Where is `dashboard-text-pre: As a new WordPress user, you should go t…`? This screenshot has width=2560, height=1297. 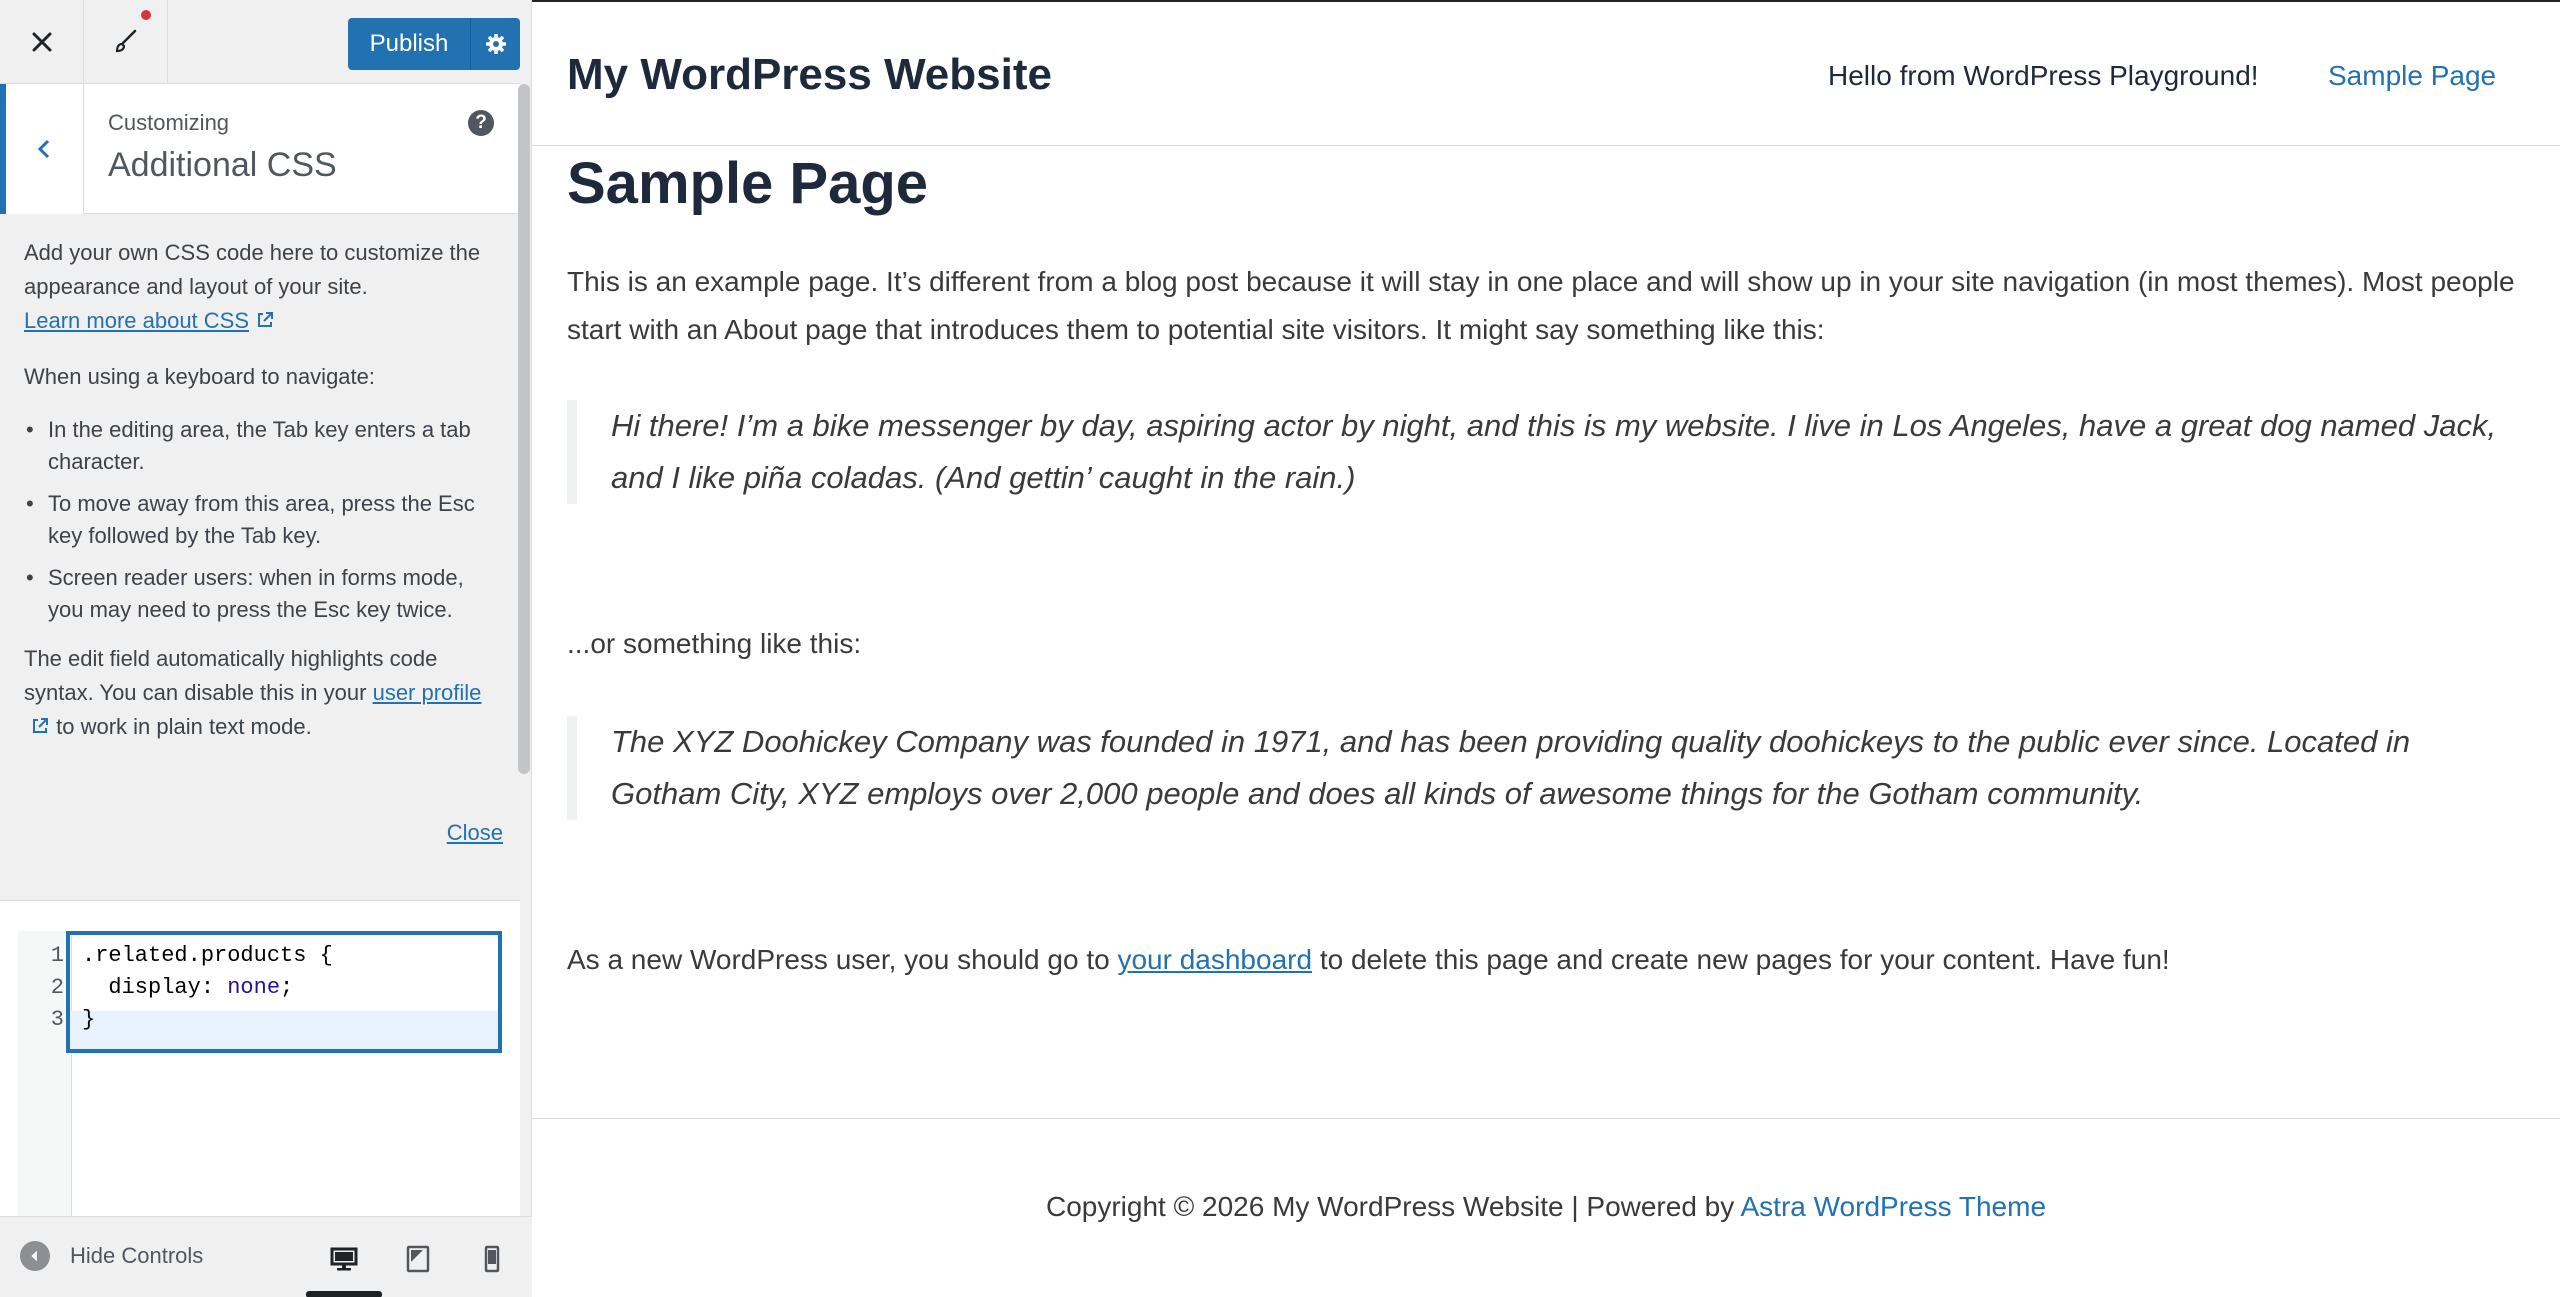
dashboard-text-pre: As a new WordPress user, you should go t… is located at coordinates (838, 959).